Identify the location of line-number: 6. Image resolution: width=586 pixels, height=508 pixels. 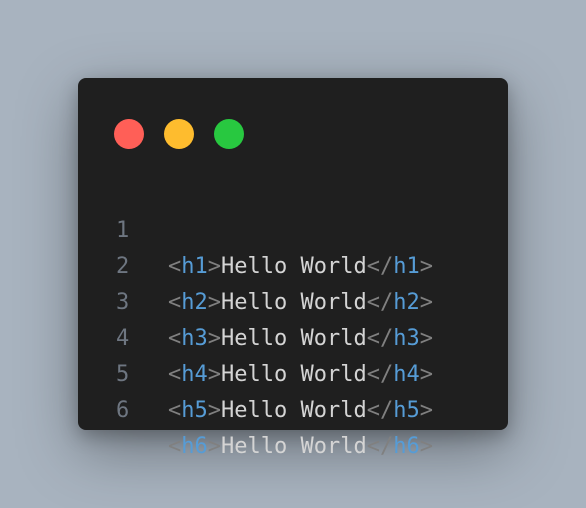
(123, 410).